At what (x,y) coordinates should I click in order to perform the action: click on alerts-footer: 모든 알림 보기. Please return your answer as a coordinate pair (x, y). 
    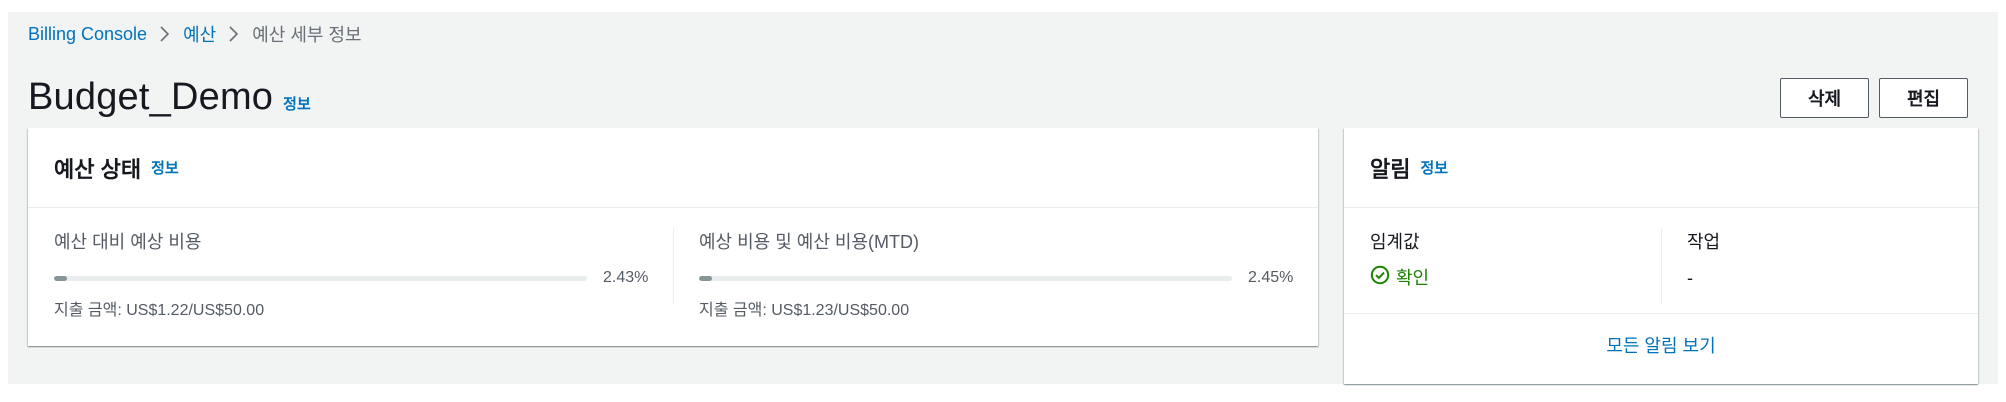
    Looking at the image, I should click on (1661, 345).